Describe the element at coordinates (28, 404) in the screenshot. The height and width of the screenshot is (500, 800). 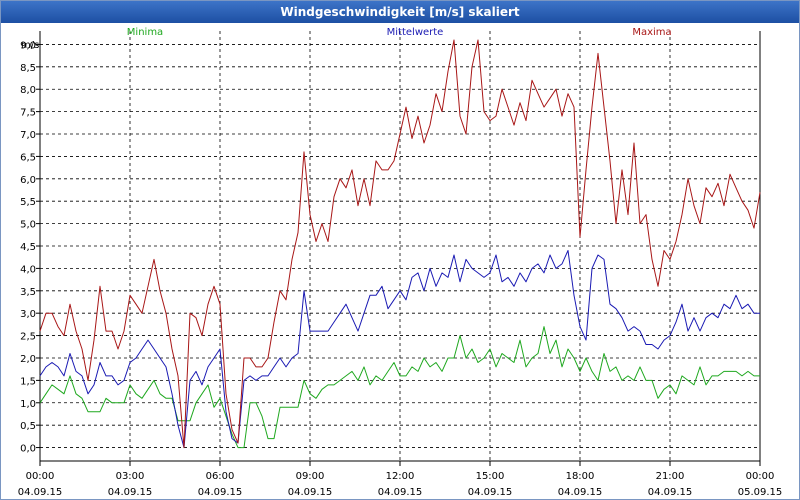
I see `y-tick-label: 1,0` at that location.